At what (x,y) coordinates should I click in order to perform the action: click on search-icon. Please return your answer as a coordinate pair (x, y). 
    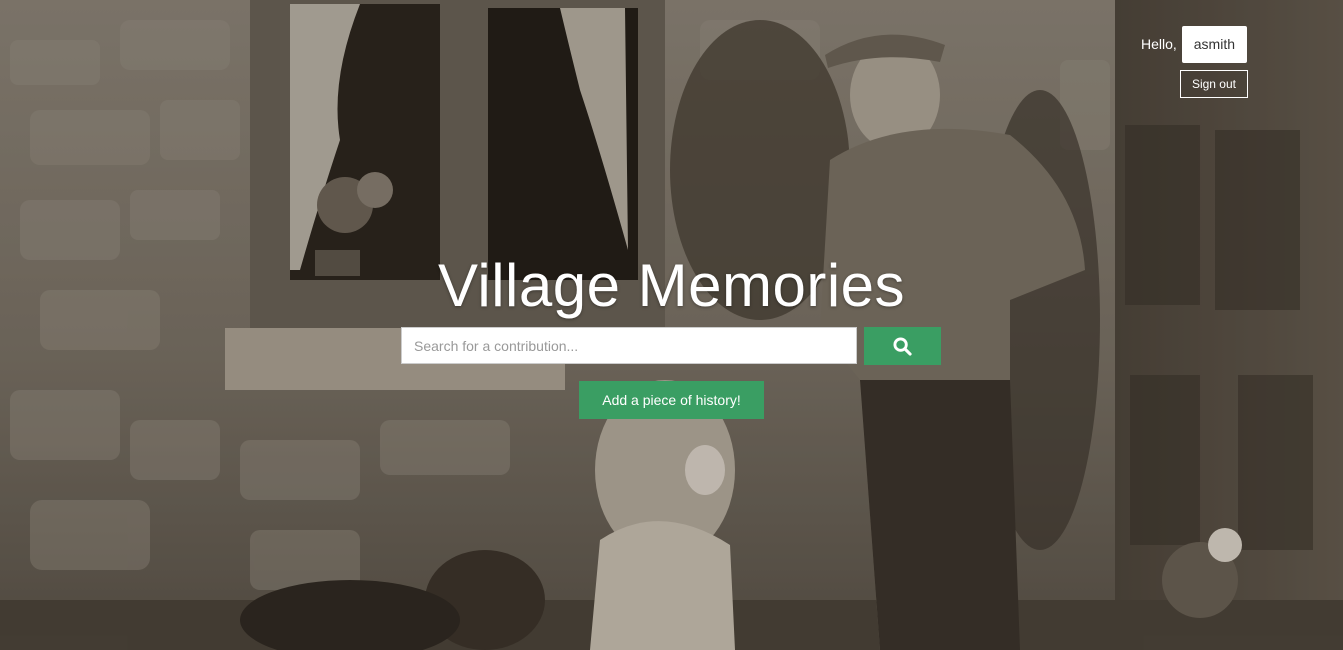
    Looking at the image, I should click on (902, 346).